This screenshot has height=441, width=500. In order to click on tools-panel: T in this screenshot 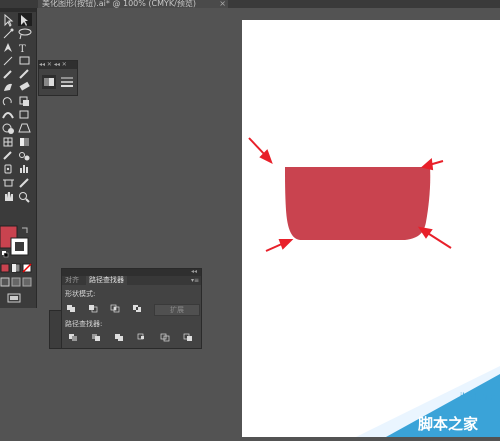, I will do `click(18, 158)`.